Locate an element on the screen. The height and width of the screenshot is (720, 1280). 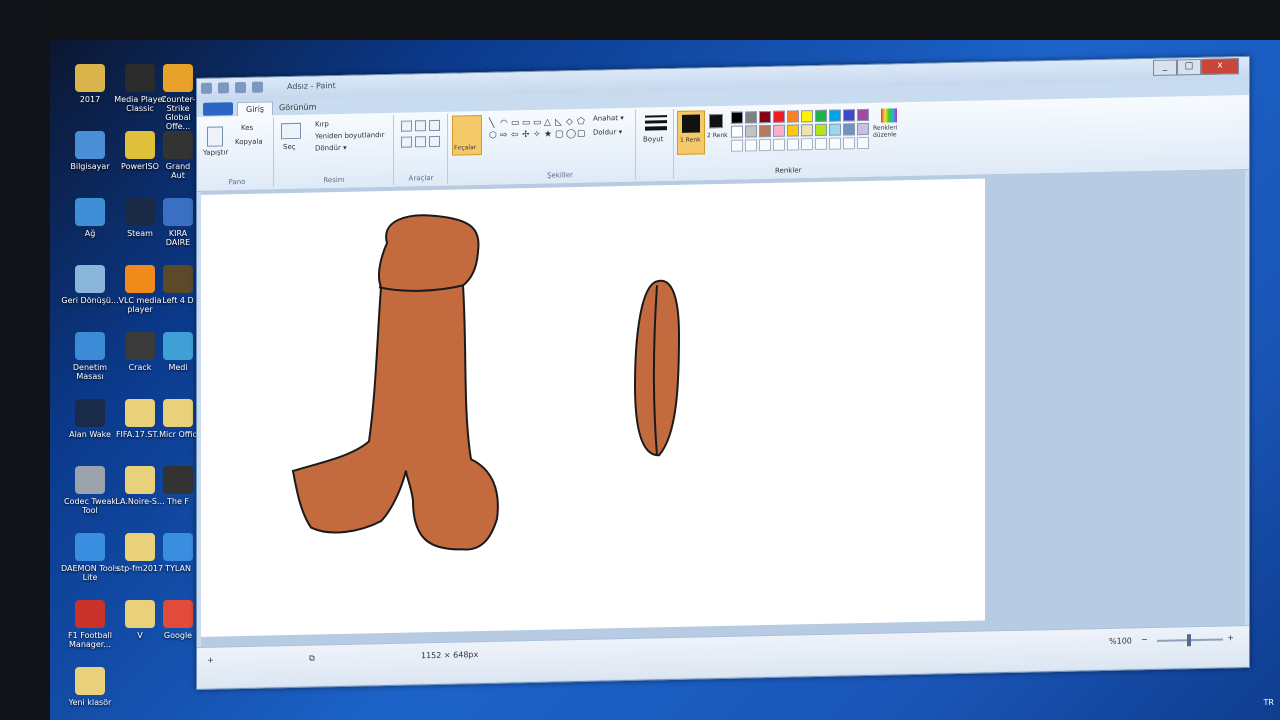
zoom-slider-thumb is located at coordinates (1189, 640).